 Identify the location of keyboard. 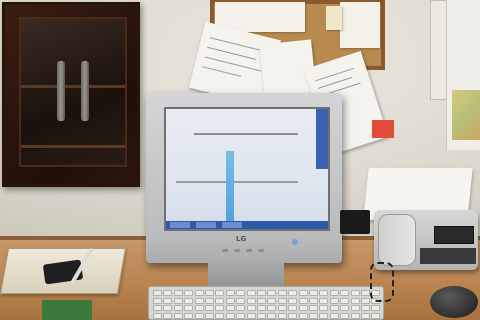
(266, 303).